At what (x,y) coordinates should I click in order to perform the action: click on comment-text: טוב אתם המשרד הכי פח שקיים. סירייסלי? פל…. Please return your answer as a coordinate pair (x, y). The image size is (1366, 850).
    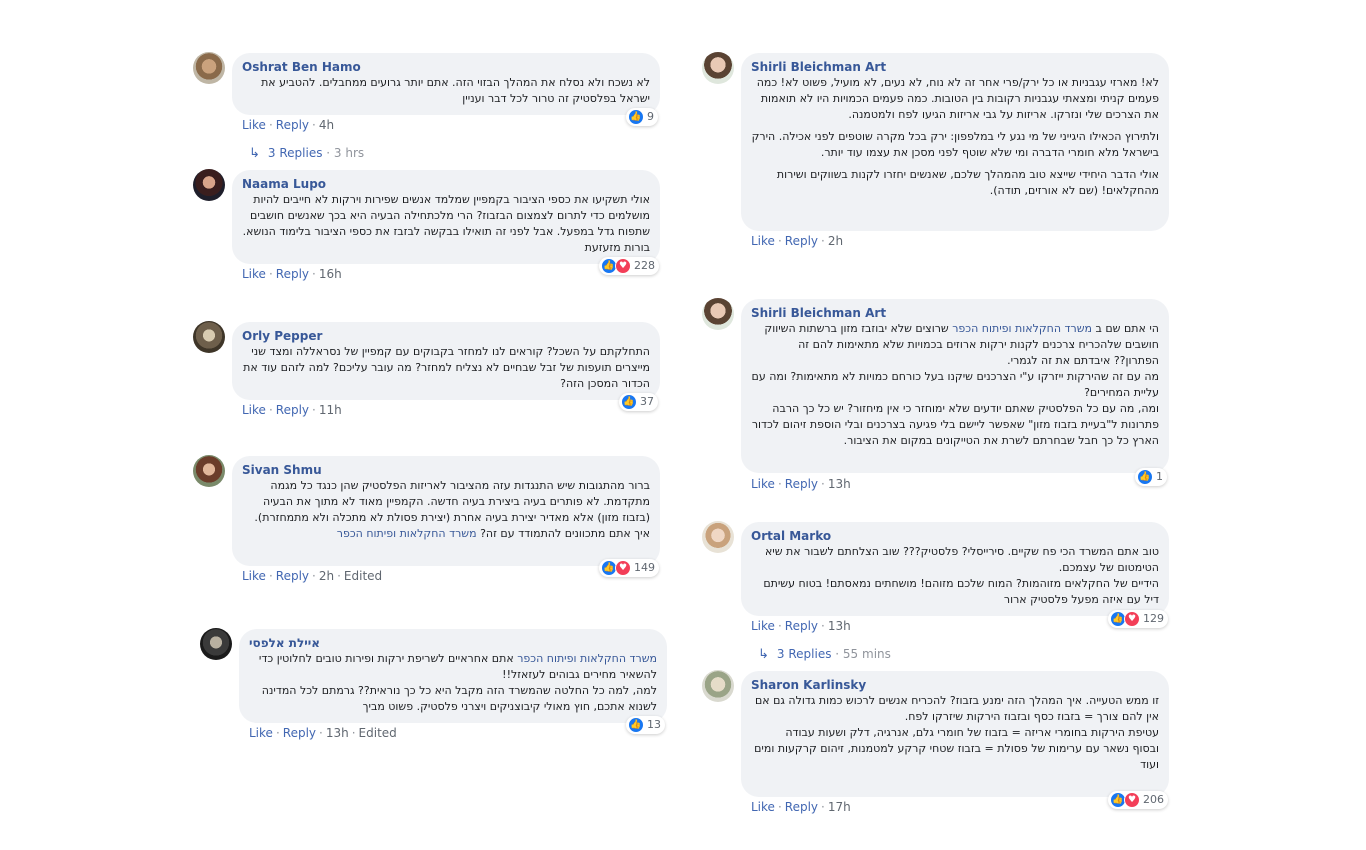
    Looking at the image, I should click on (955, 576).